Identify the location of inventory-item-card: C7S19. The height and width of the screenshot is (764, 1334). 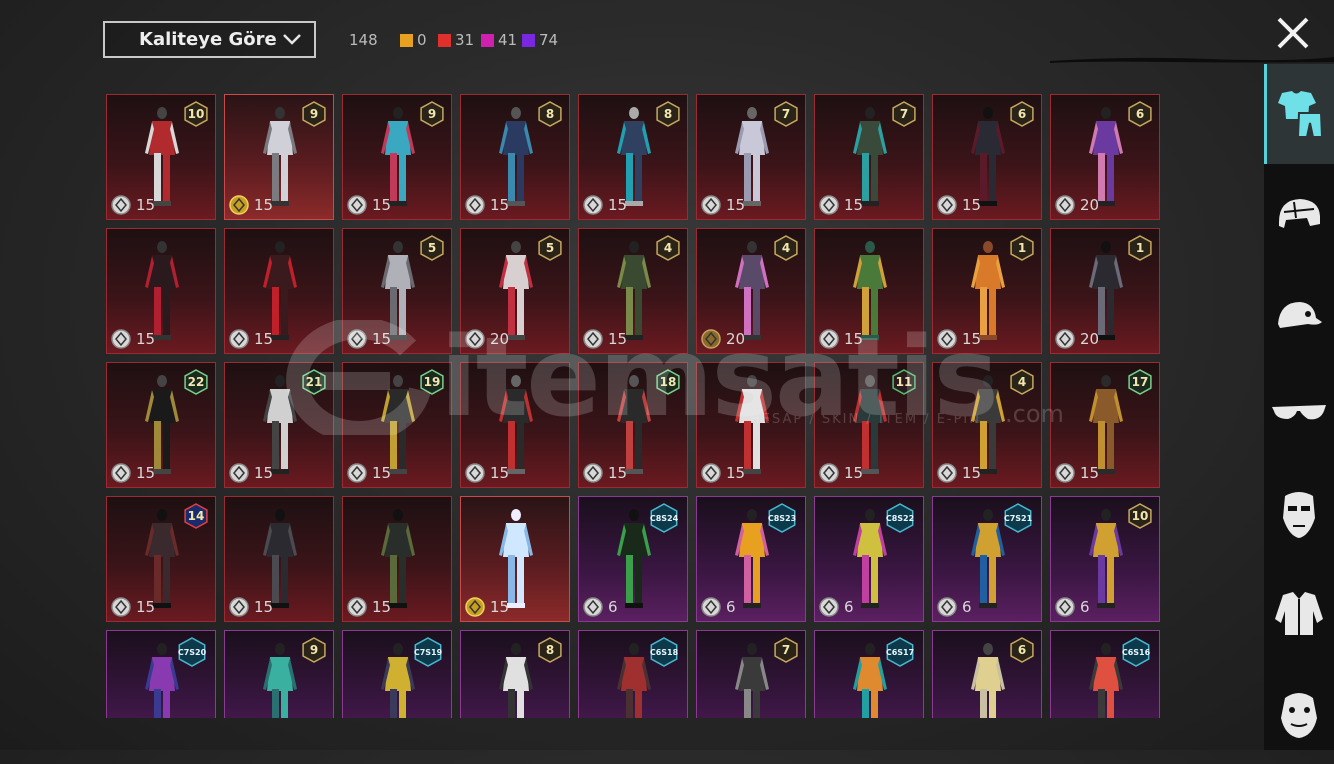
(397, 674).